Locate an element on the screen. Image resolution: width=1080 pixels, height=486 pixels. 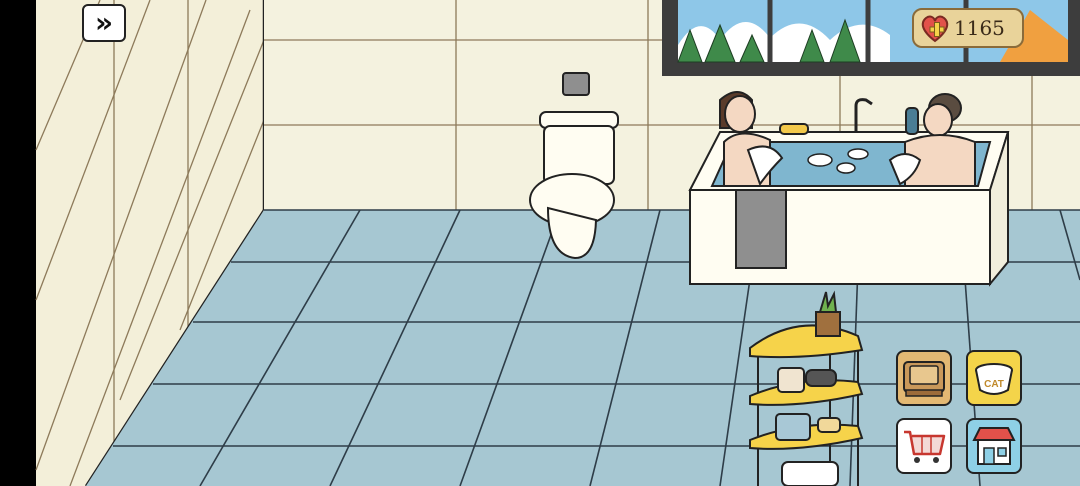
shopping-cart-button is located at coordinates (924, 446).